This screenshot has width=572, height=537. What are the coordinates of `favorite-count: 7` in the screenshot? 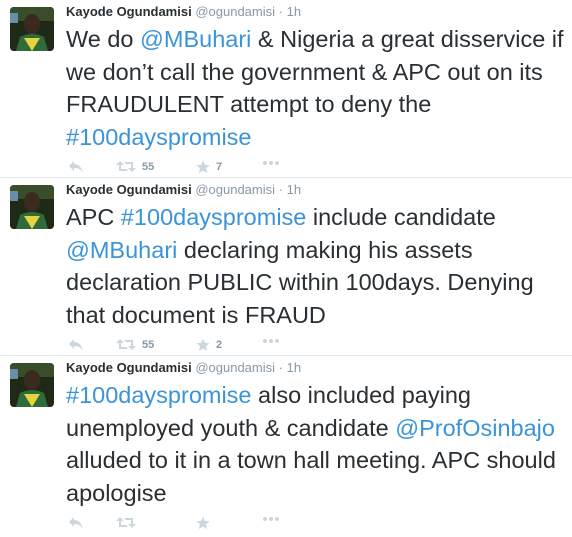 It's located at (219, 167).